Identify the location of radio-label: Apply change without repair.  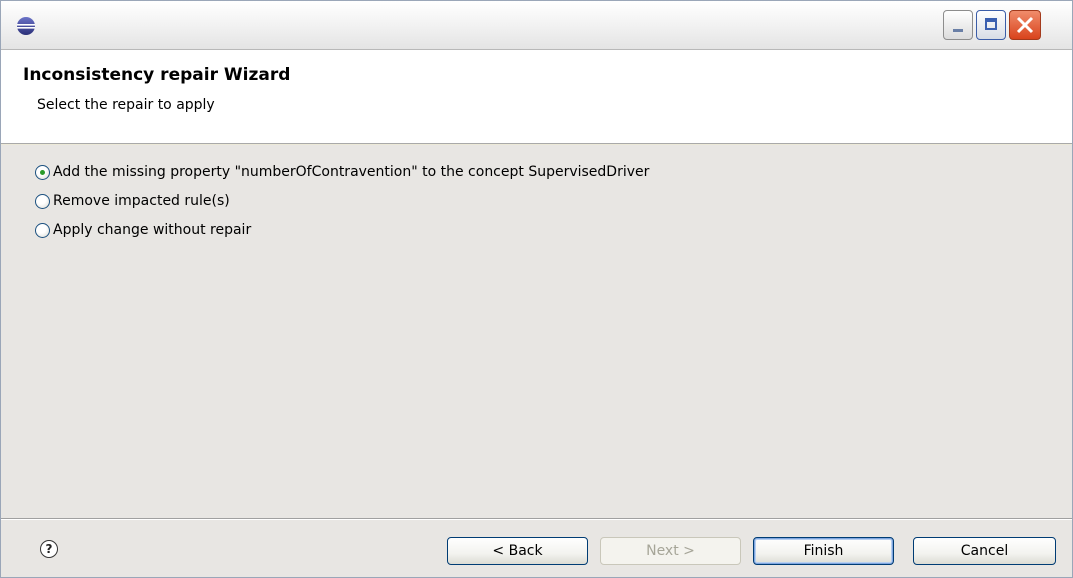
(152, 230).